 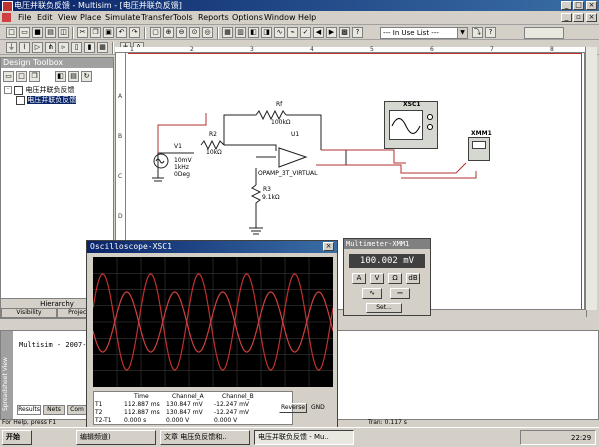 I want to click on spreadsheet-side-bar: Spreadsheet View, so click(x=7, y=375).